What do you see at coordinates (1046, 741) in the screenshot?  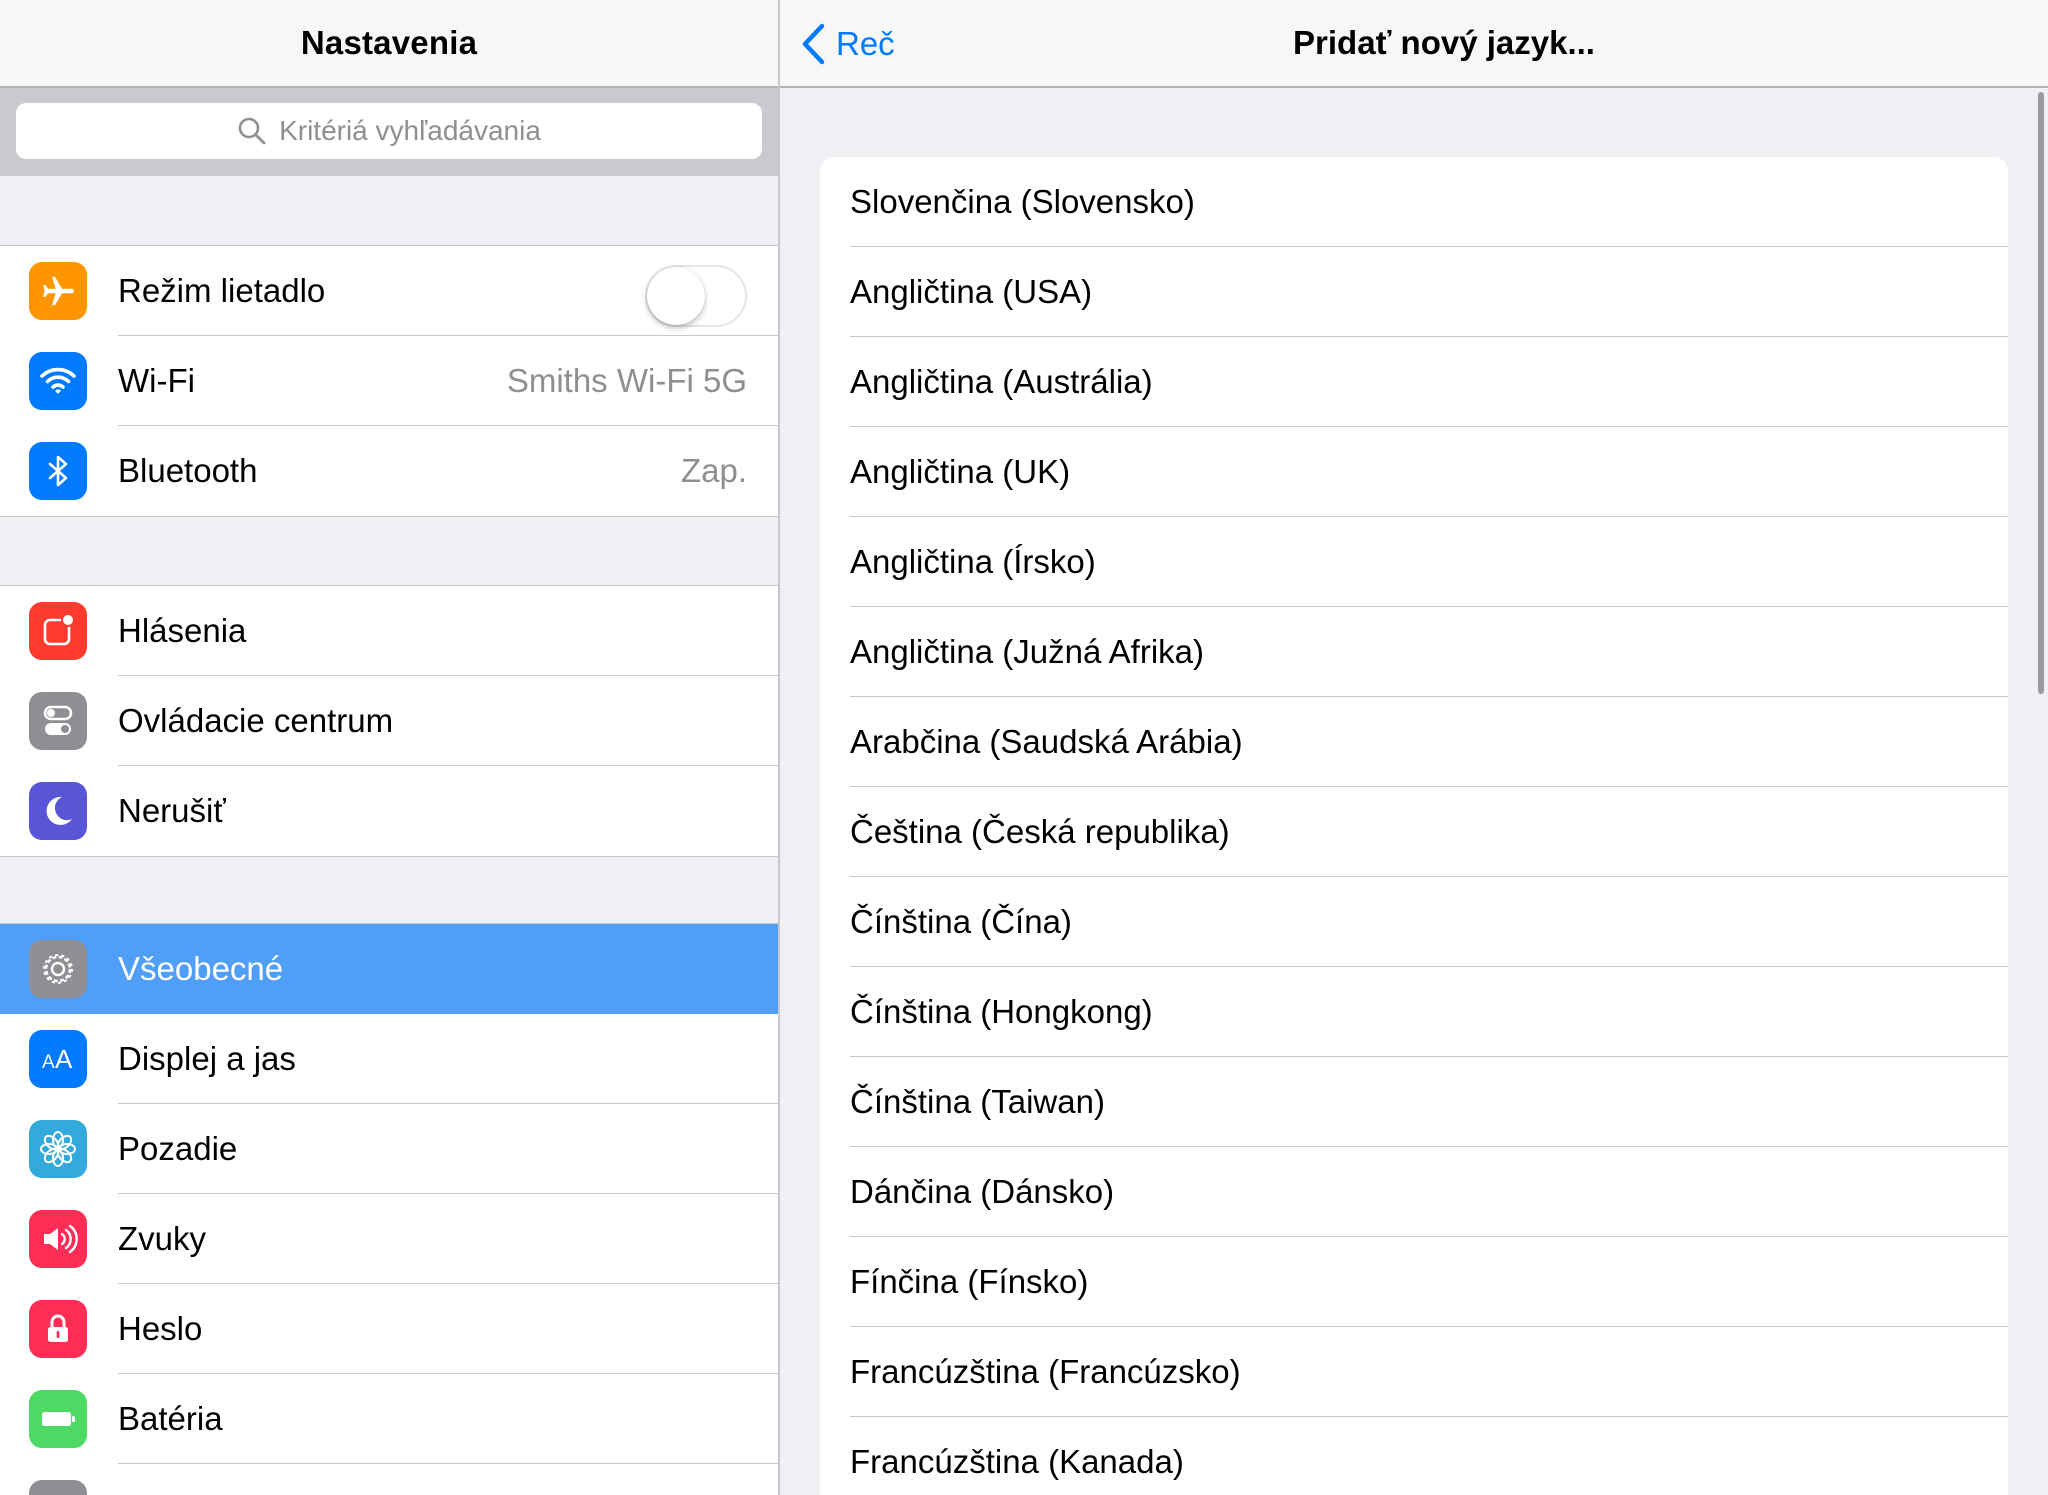 I see `language-option-label: Arabčina (Saudská Arábia)` at bounding box center [1046, 741].